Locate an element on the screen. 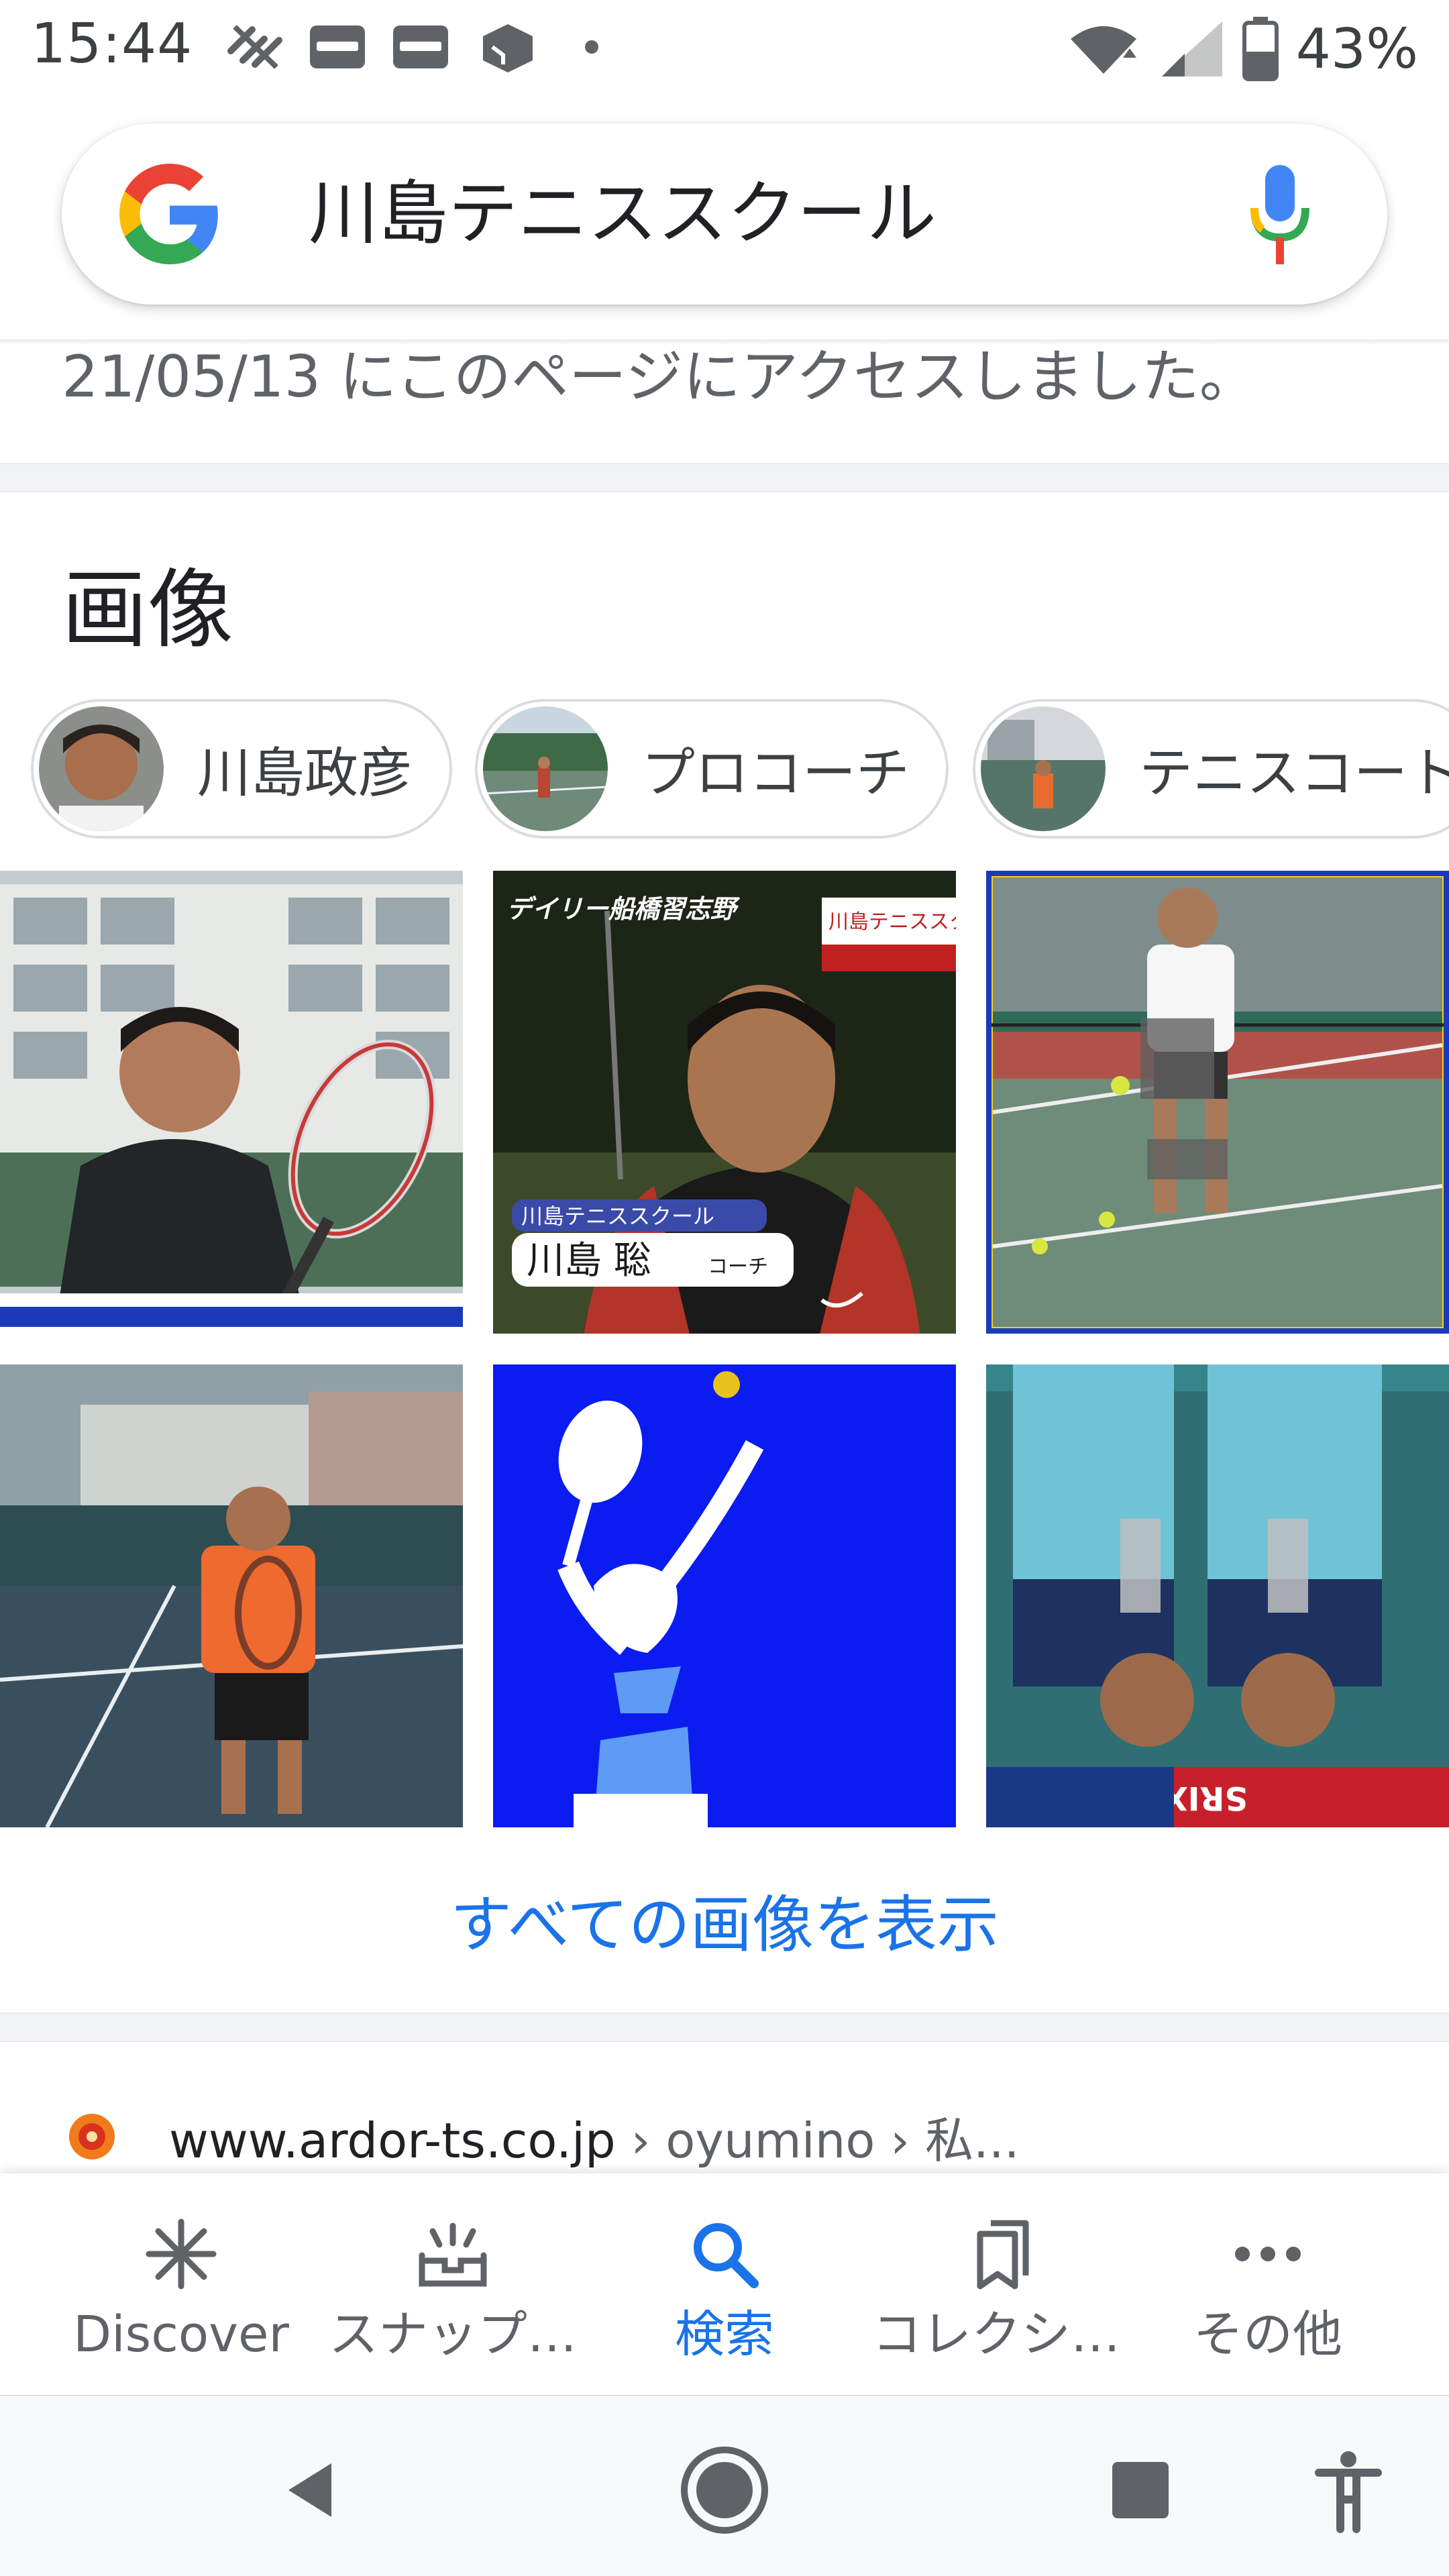 This screenshot has width=1449, height=2576. cube-app-icon is located at coordinates (508, 48).